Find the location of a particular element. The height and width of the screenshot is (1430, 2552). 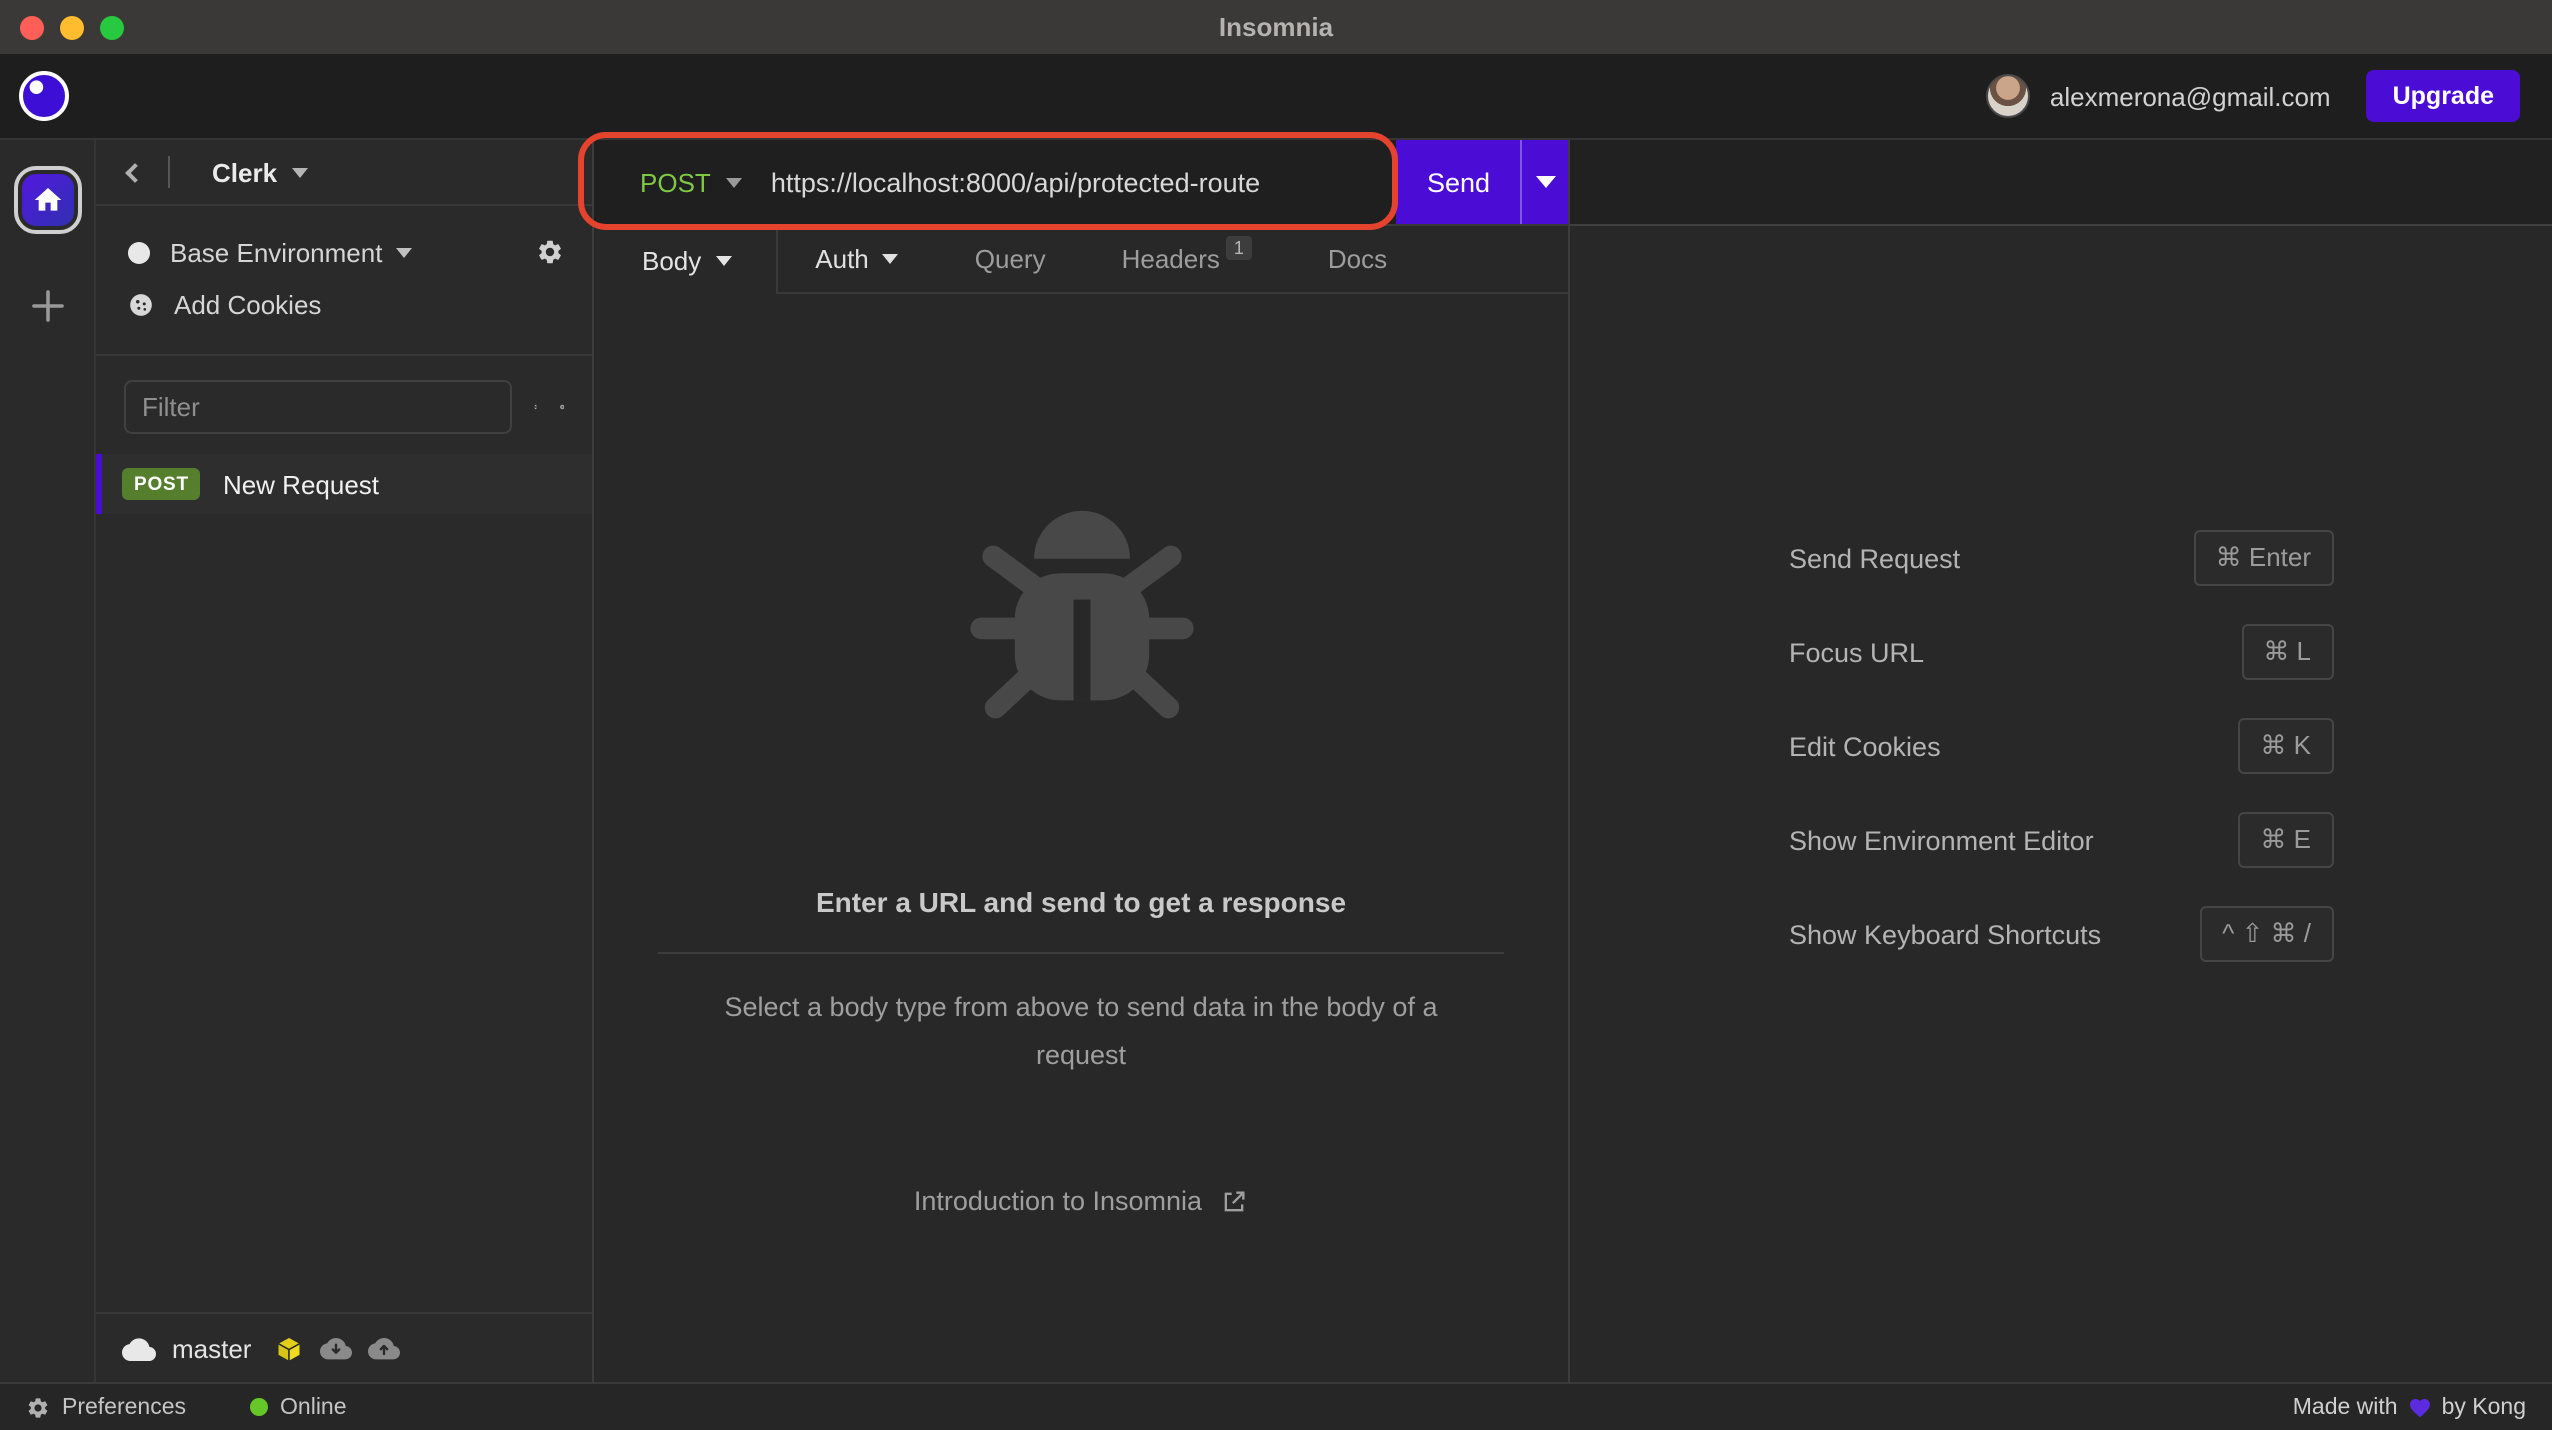

home-icon is located at coordinates (47, 199).